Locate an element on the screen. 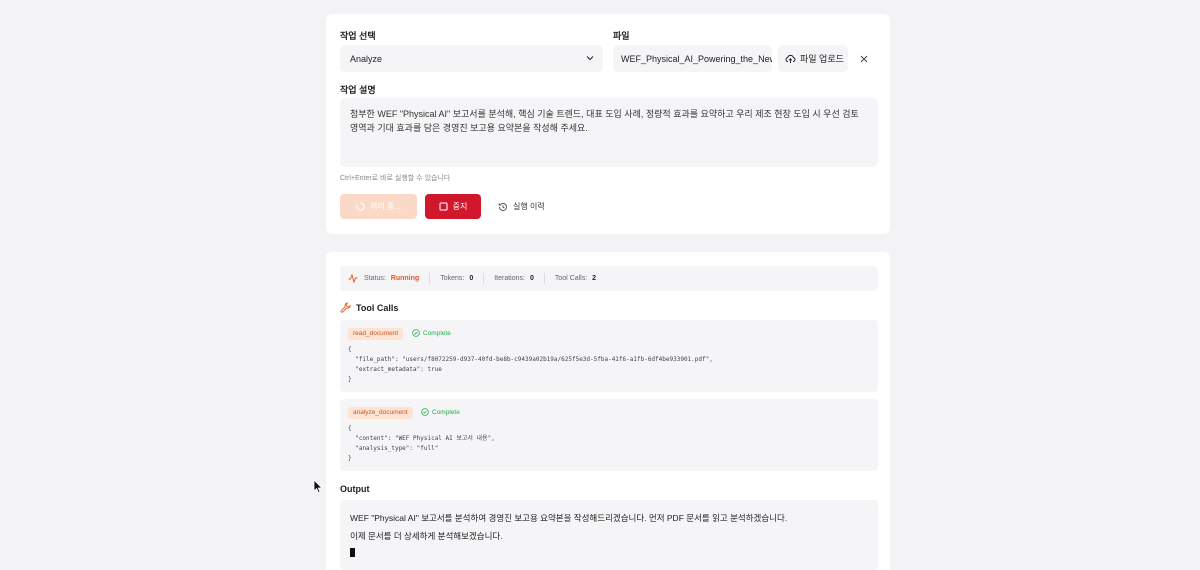 The width and height of the screenshot is (1200, 570). output-title: Output is located at coordinates (355, 489).